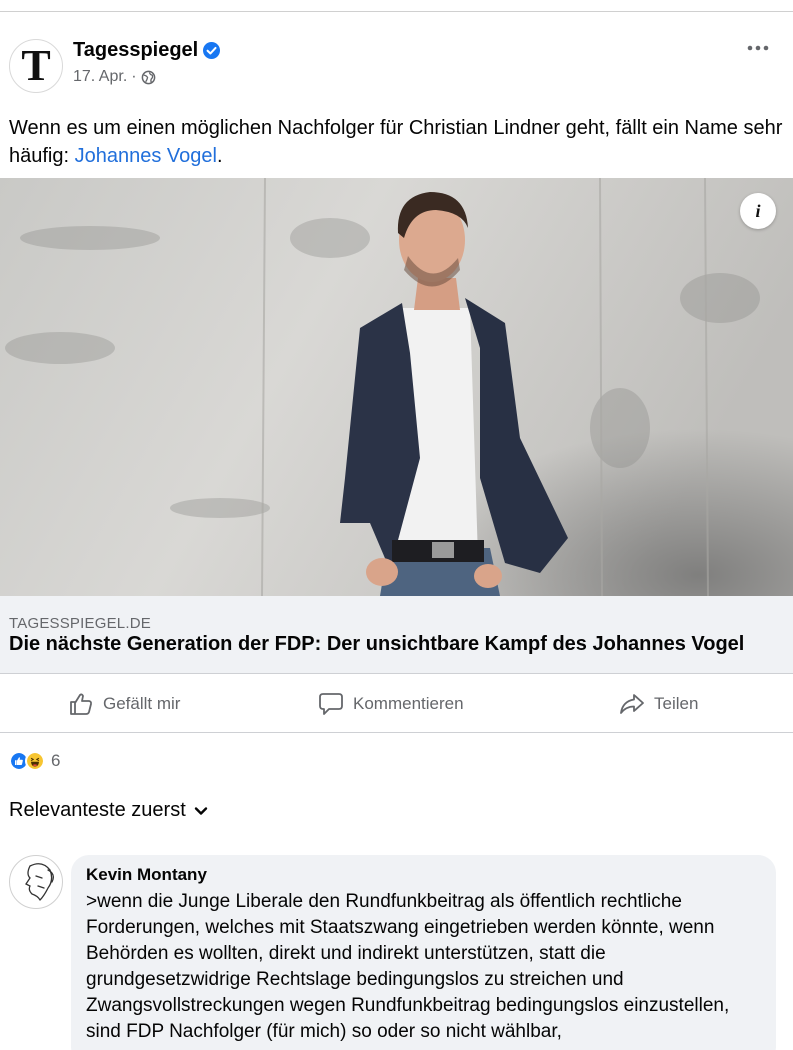 The image size is (793, 1050). What do you see at coordinates (676, 703) in the screenshot?
I see `share-label: Teilen` at bounding box center [676, 703].